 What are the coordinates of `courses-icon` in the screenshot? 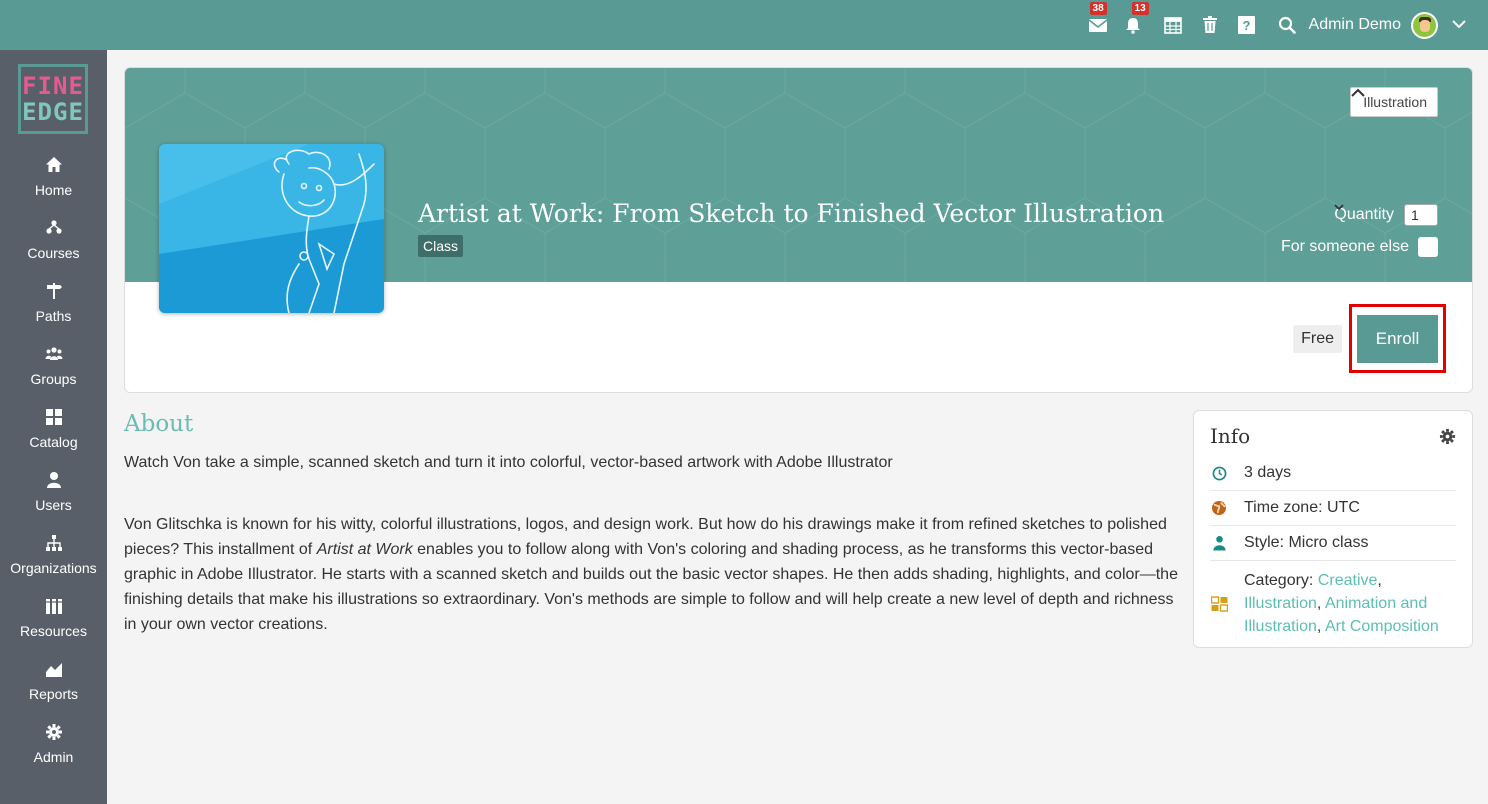 It's located at (53, 227).